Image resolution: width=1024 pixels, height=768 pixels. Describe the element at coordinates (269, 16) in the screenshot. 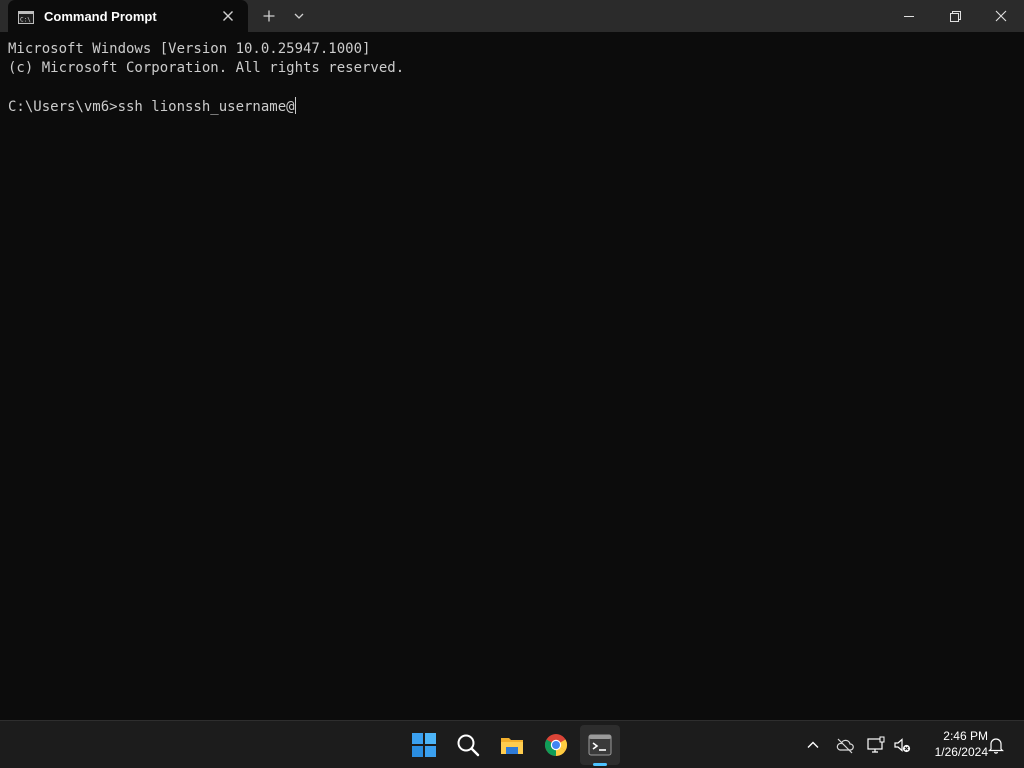

I see `new-tab-button` at that location.